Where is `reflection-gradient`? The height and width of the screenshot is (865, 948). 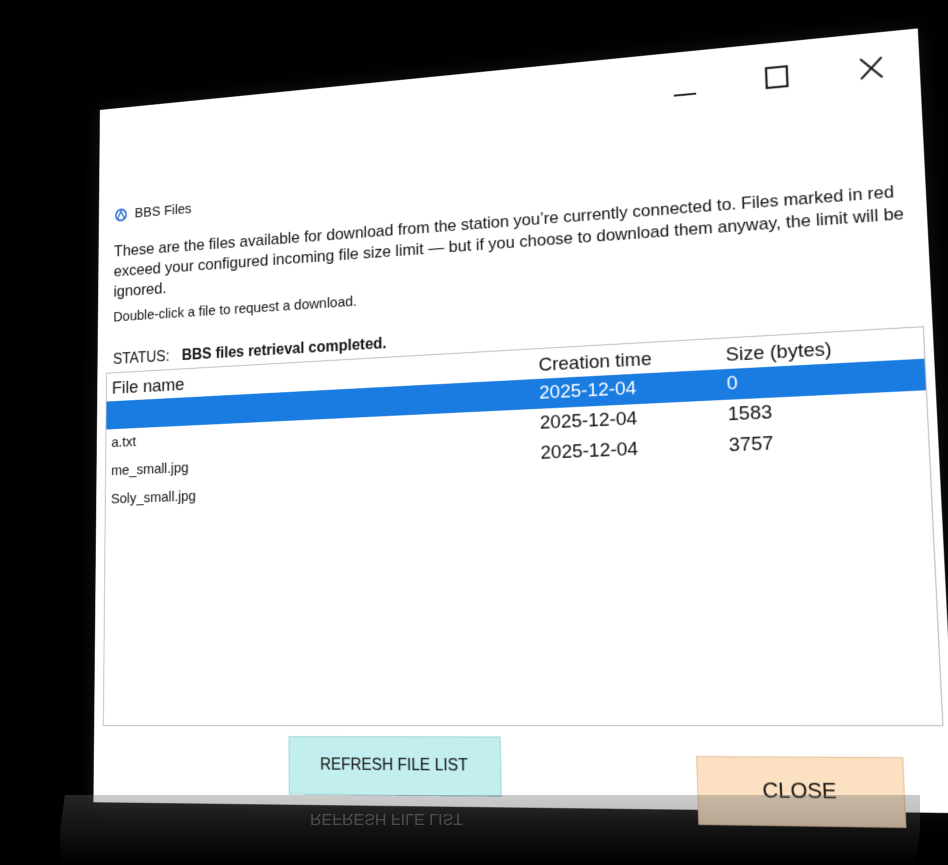
reflection-gradient is located at coordinates (490, 830).